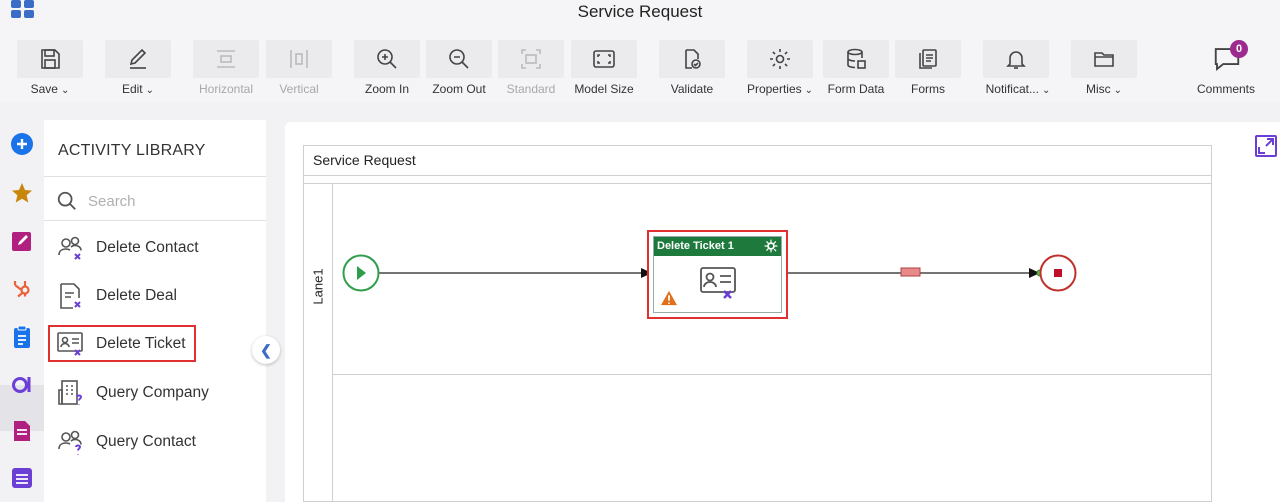 Image resolution: width=1280 pixels, height=502 pixels. Describe the element at coordinates (71, 344) in the screenshot. I see `delete-ticket-icon` at that location.